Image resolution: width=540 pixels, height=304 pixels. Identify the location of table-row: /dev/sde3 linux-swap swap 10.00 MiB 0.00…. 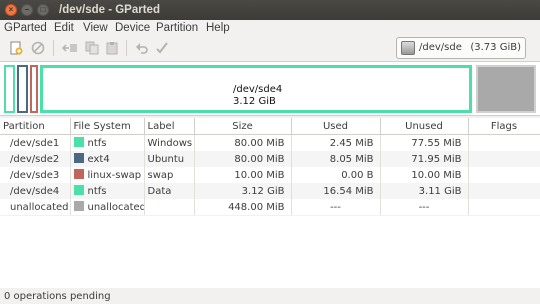
(270, 175).